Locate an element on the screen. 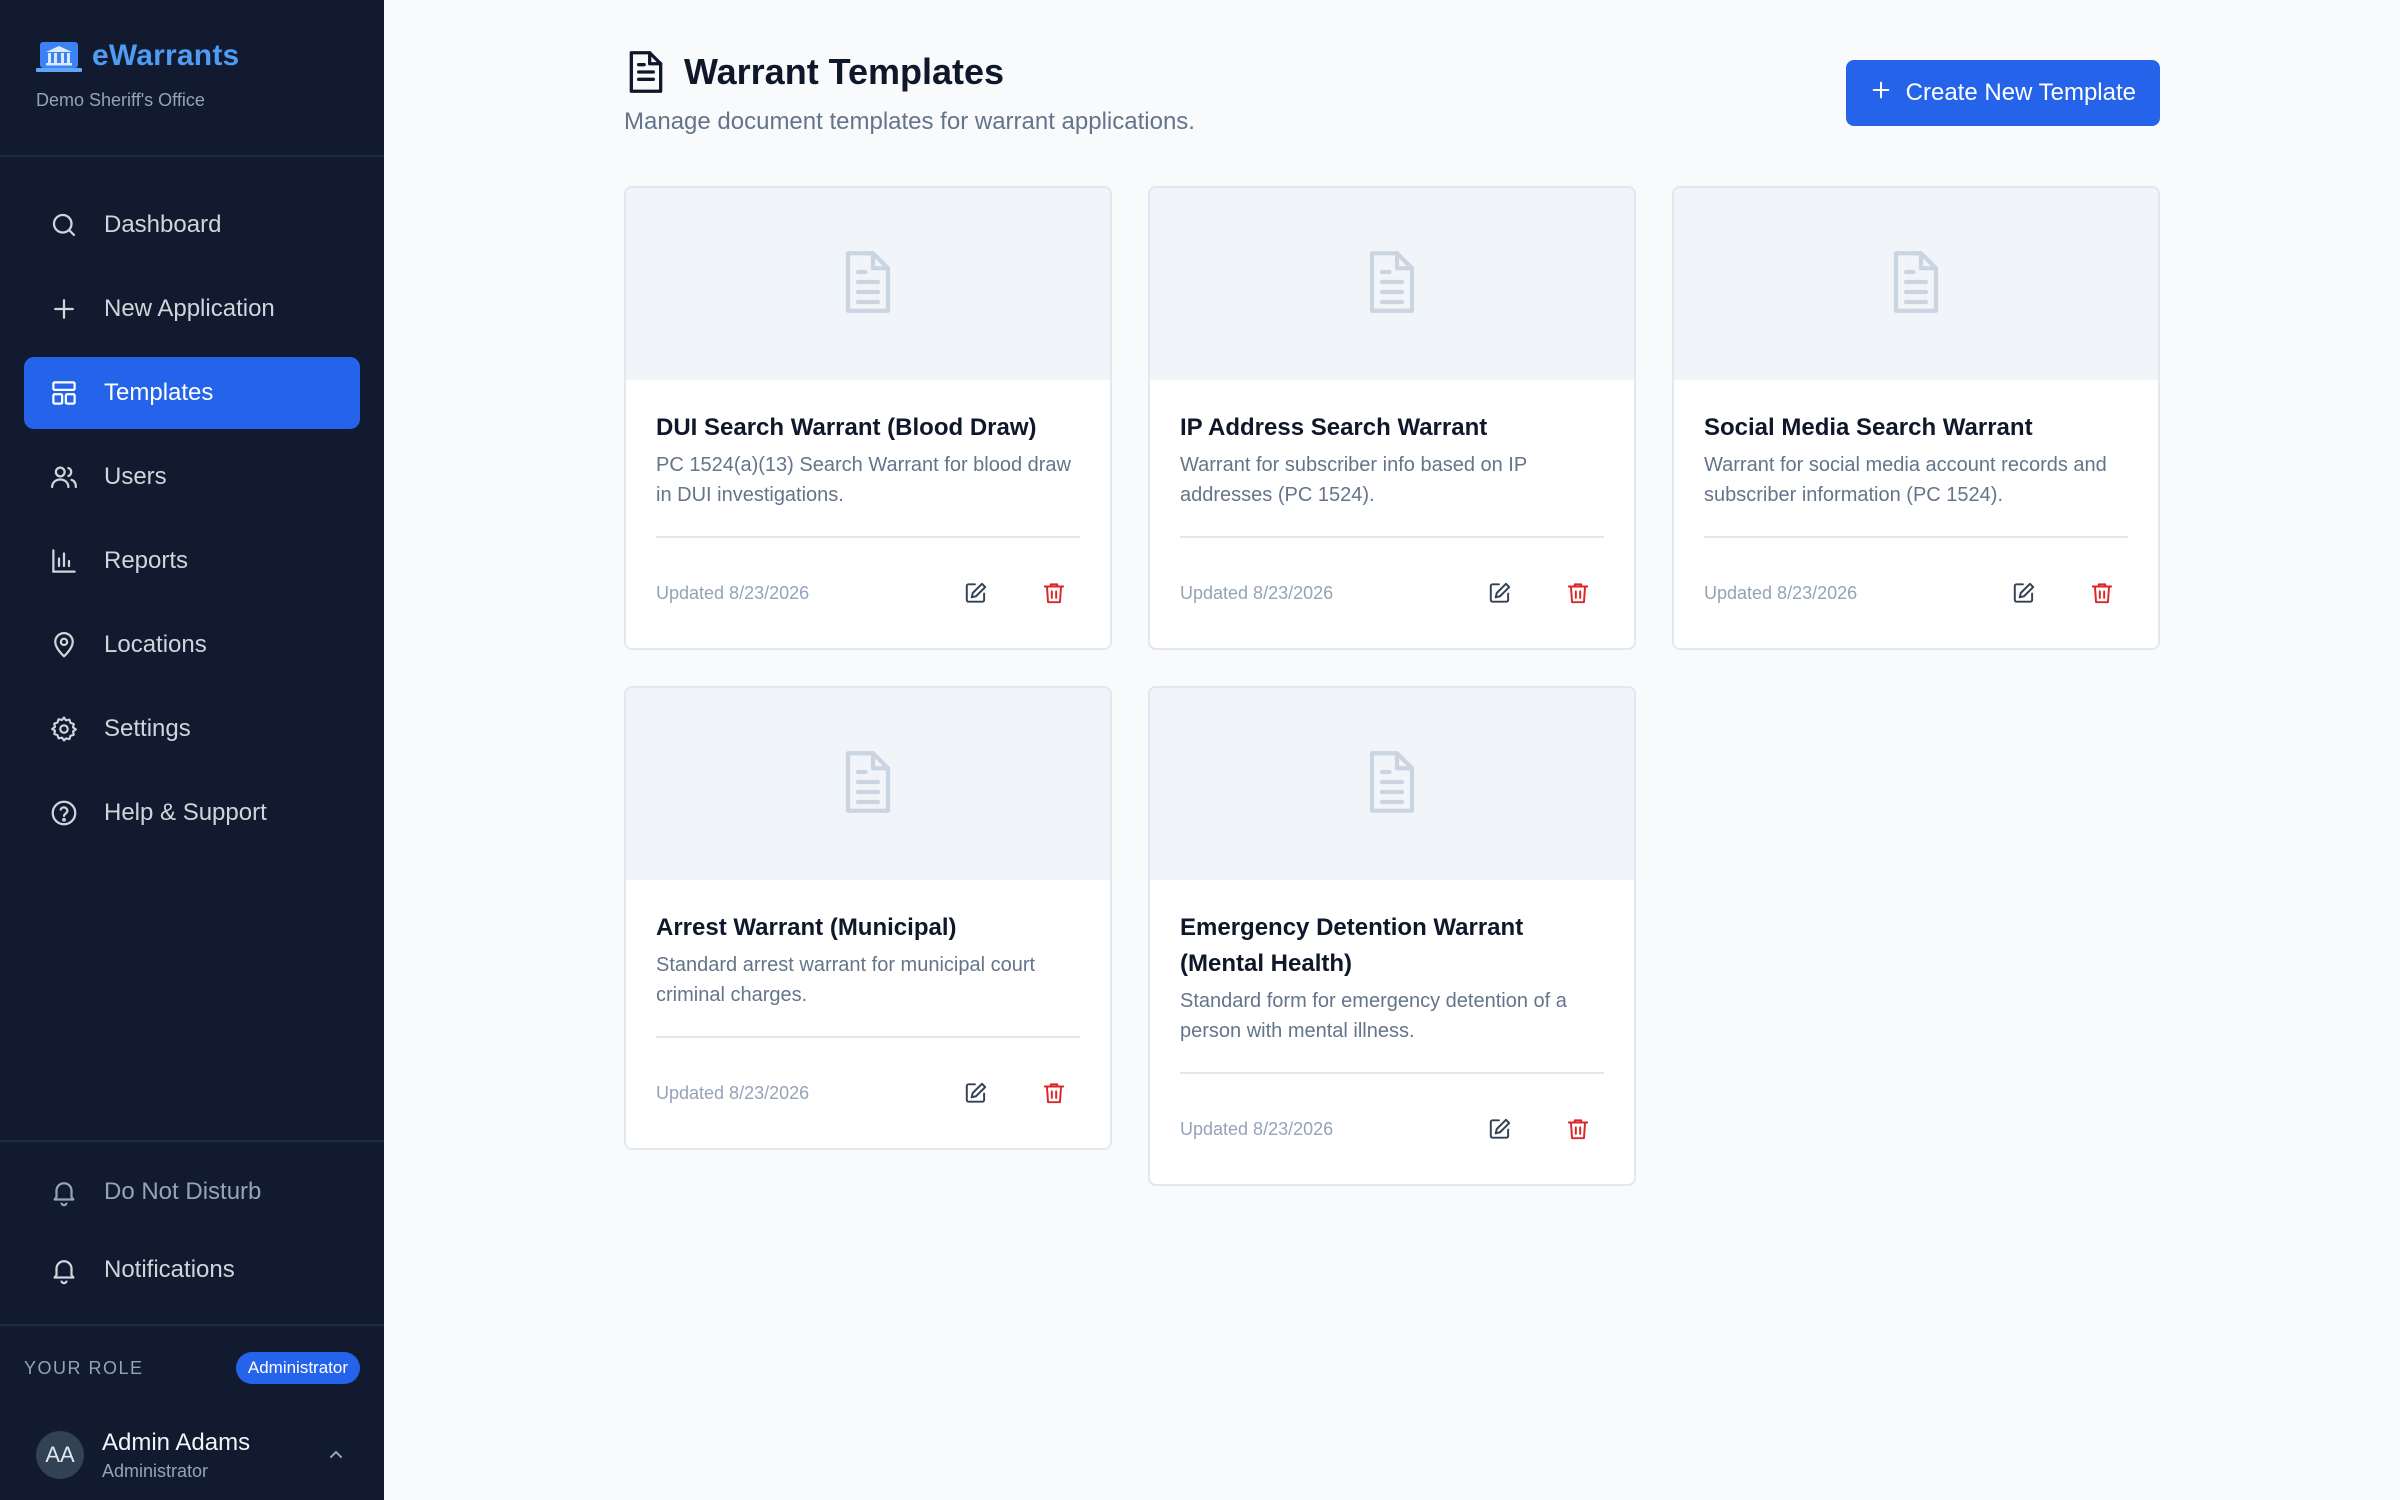 The width and height of the screenshot is (2400, 1500). sidebar-item-new-application: New Application is located at coordinates (192, 309).